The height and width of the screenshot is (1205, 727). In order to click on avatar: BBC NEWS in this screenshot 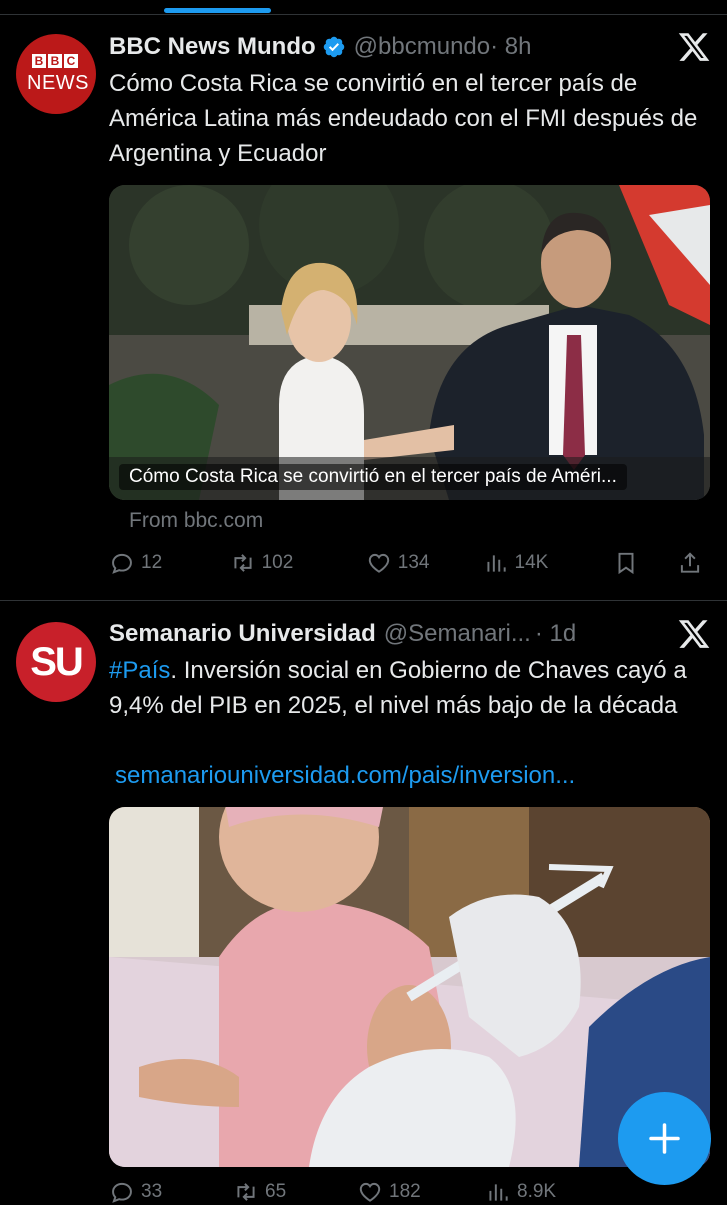, I will do `click(56, 74)`.